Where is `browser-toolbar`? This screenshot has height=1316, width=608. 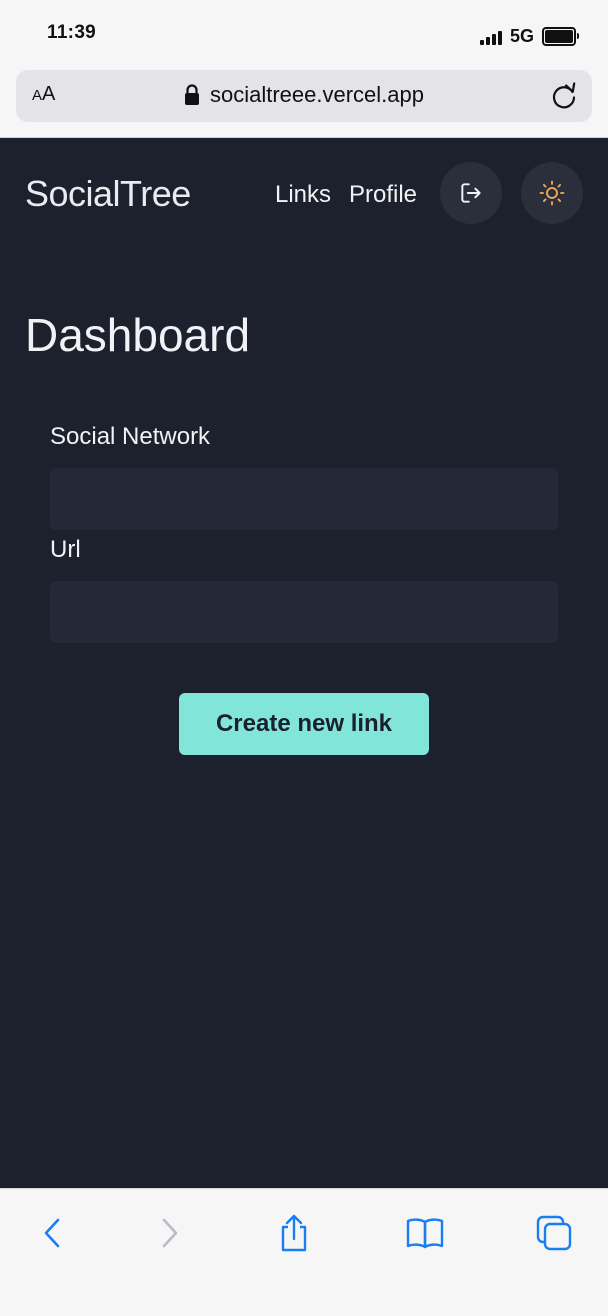 browser-toolbar is located at coordinates (304, 1252).